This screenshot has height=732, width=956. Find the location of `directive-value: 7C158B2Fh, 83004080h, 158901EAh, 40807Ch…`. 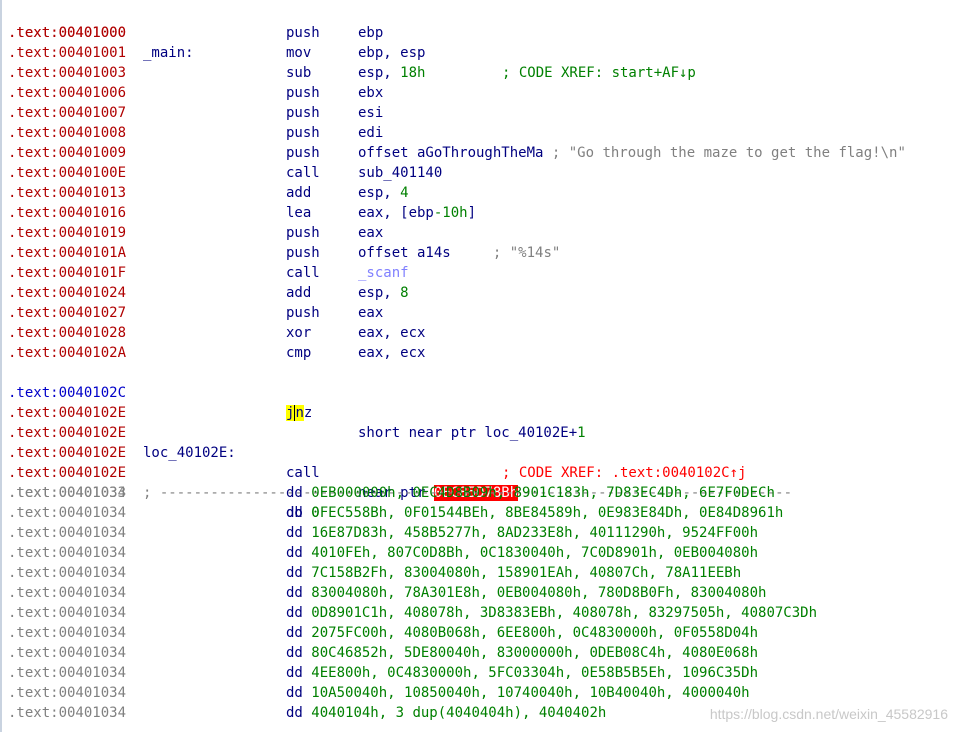

directive-value: 7C158B2Fh, 83004080h, 158901EAh, 40807Ch… is located at coordinates (526, 573).